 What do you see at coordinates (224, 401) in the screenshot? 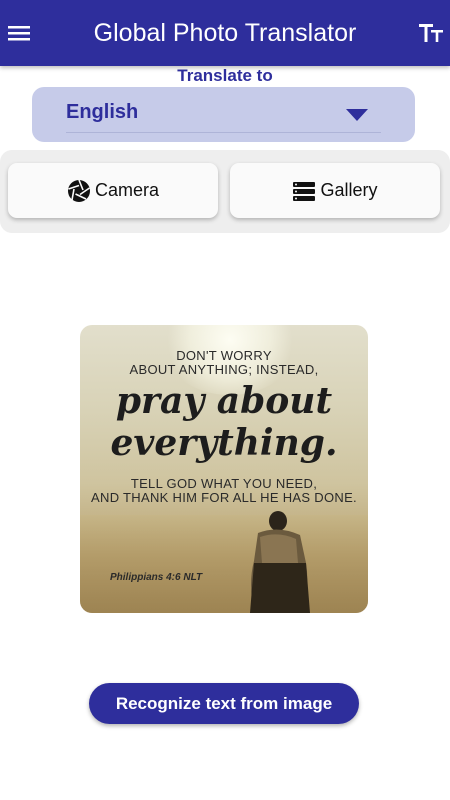
I see `image-text-line: pray about` at bounding box center [224, 401].